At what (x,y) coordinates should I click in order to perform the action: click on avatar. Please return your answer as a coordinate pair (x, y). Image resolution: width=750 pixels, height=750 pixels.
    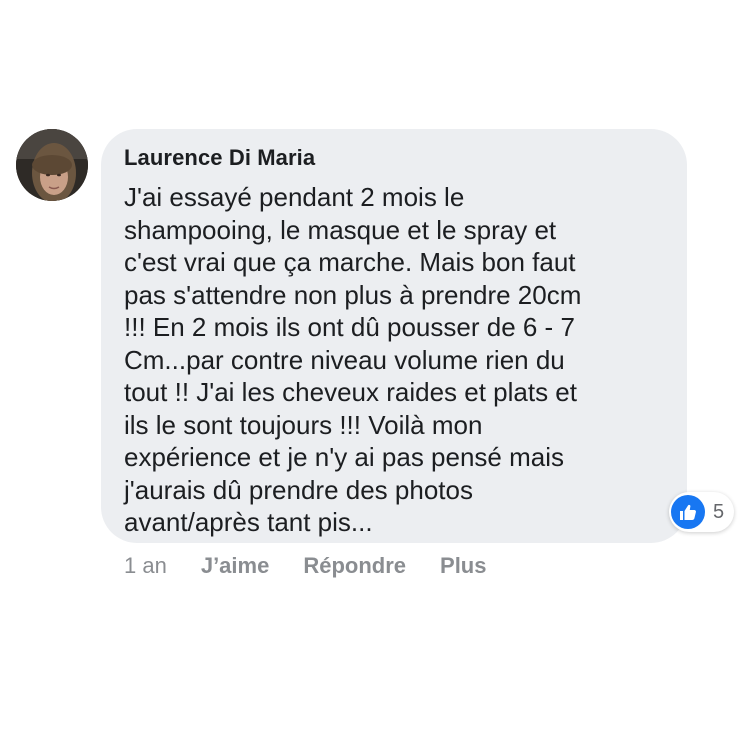
    Looking at the image, I should click on (52, 165).